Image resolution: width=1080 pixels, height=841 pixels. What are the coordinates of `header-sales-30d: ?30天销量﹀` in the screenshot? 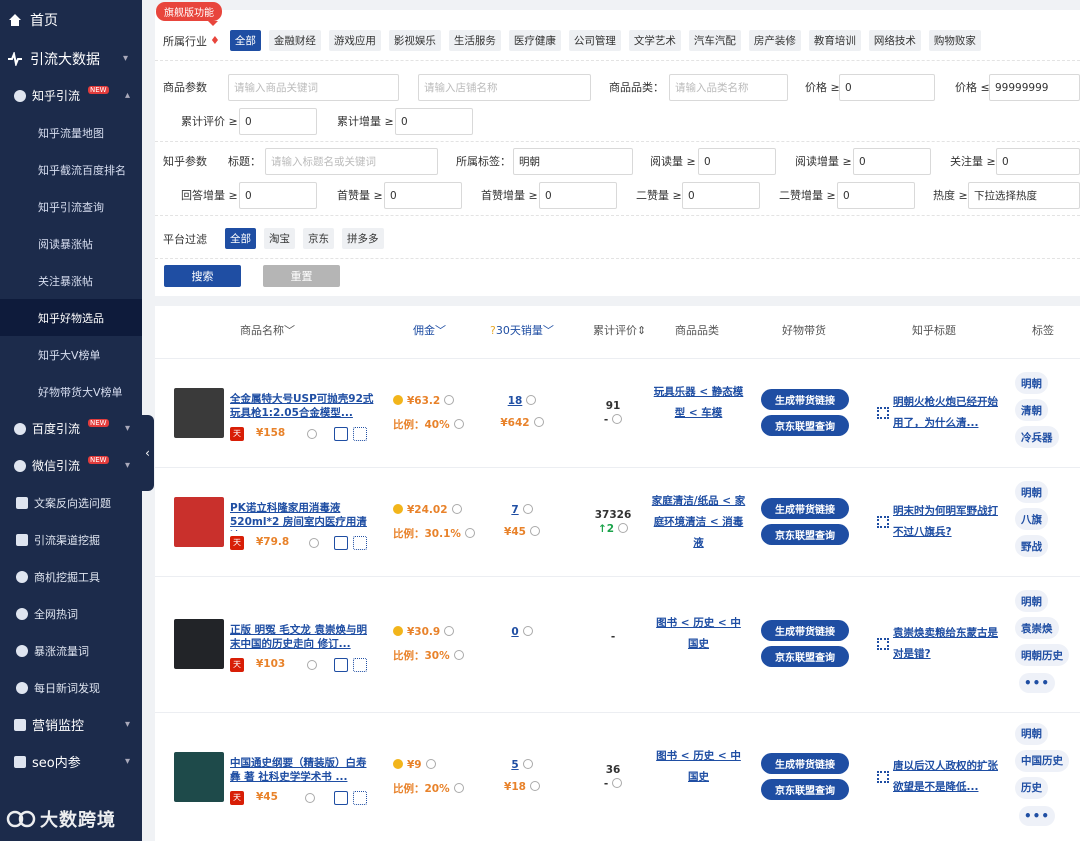 It's located at (522, 330).